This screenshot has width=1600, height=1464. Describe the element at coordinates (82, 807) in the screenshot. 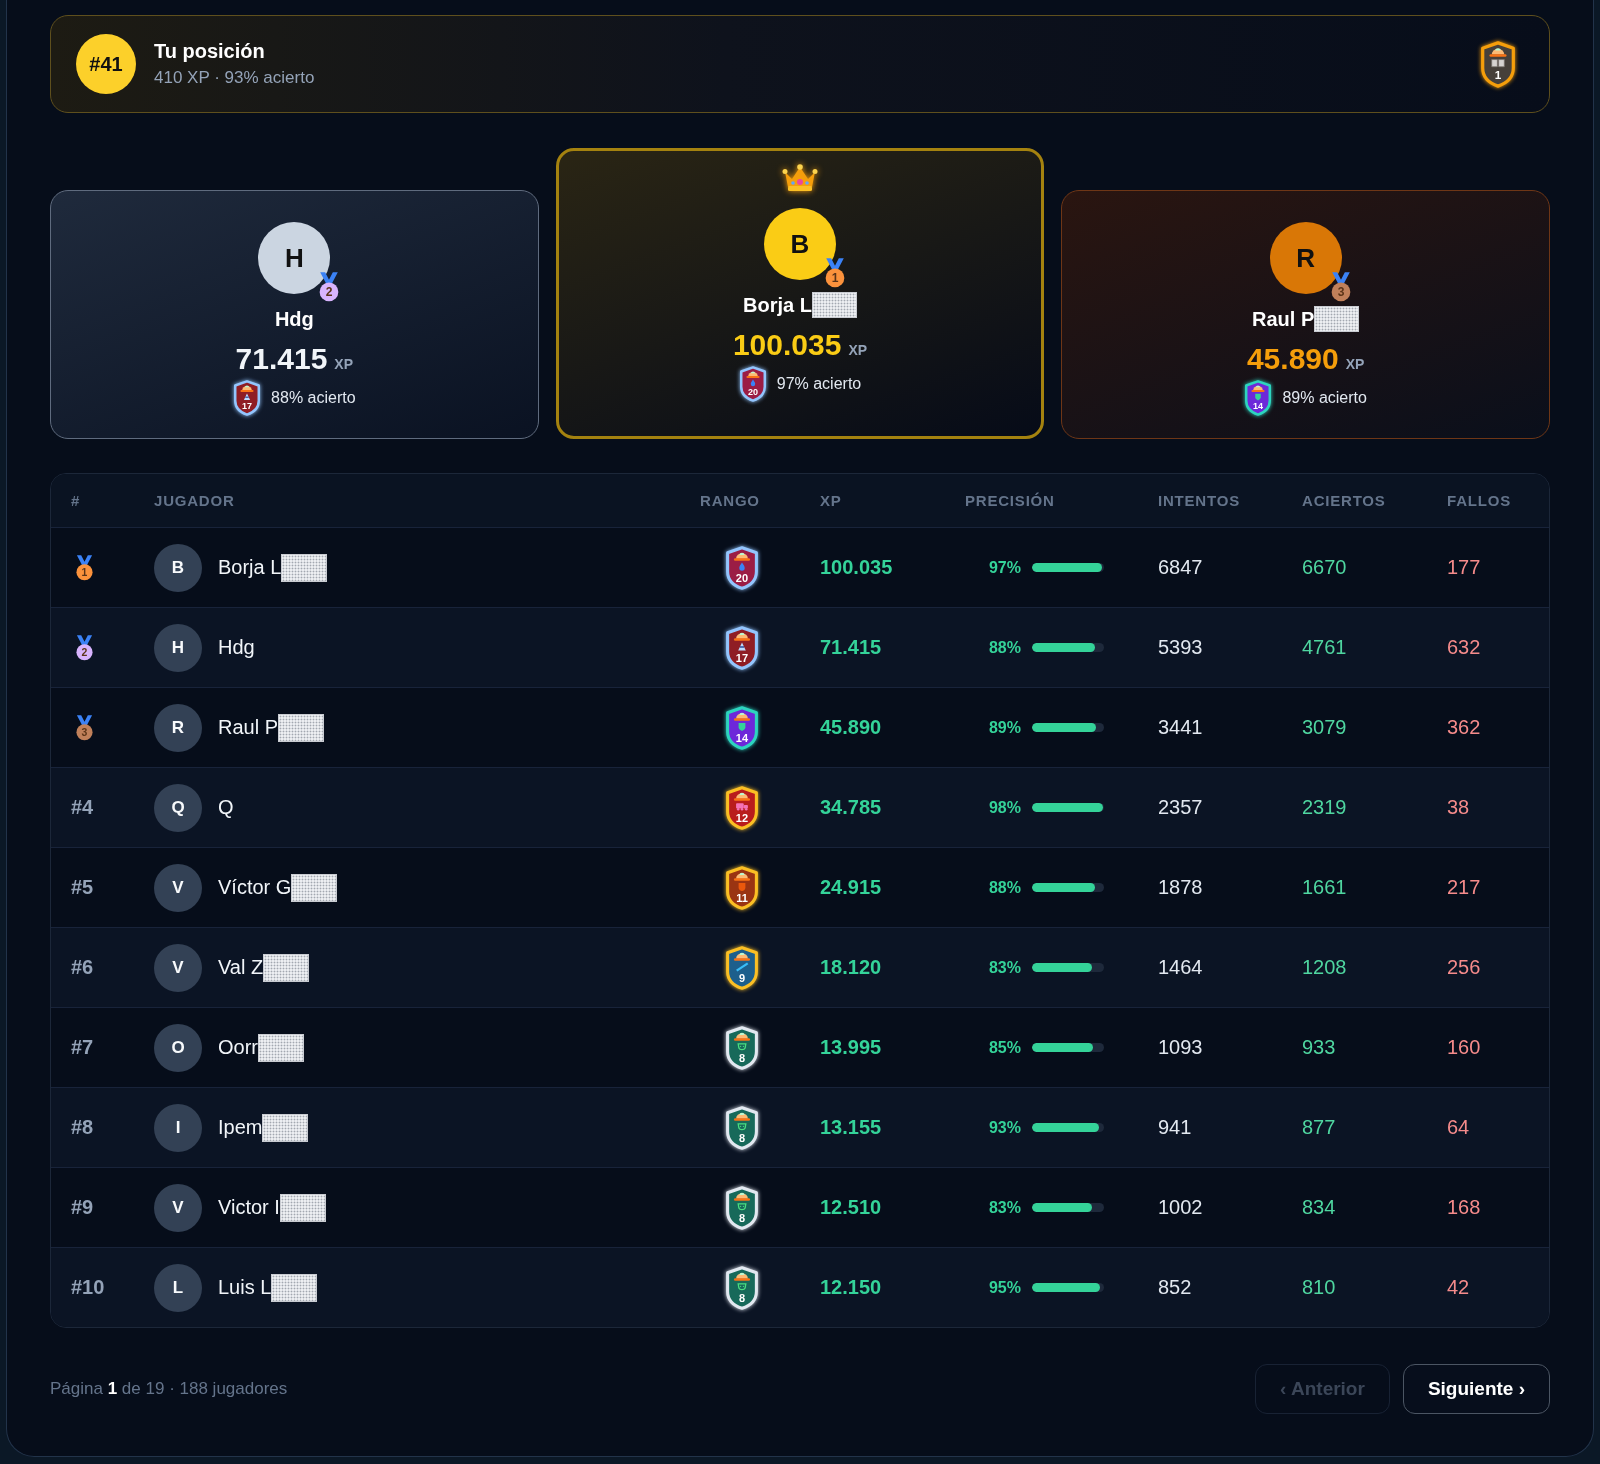

I see `position-number: #4` at that location.